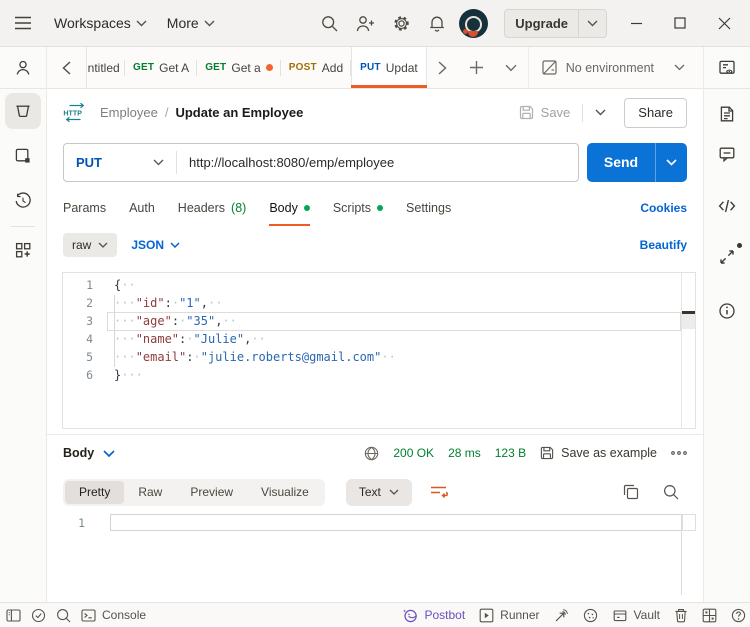 This screenshot has height=627, width=750. I want to click on method-selector: PUT, so click(120, 162).